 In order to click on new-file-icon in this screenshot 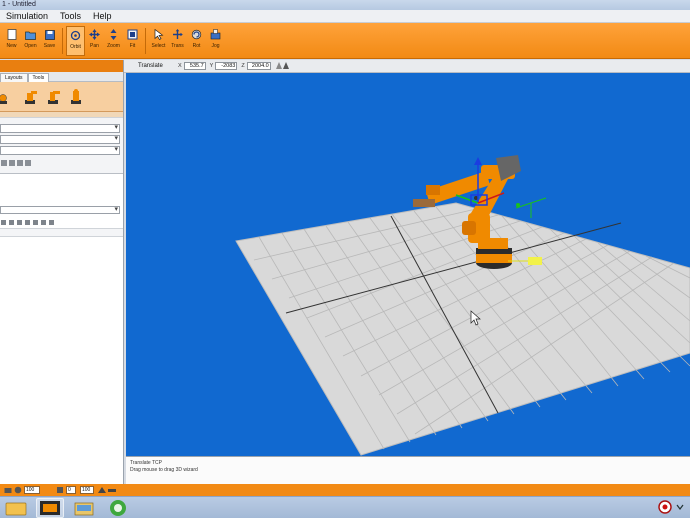, I will do `click(11, 34)`.